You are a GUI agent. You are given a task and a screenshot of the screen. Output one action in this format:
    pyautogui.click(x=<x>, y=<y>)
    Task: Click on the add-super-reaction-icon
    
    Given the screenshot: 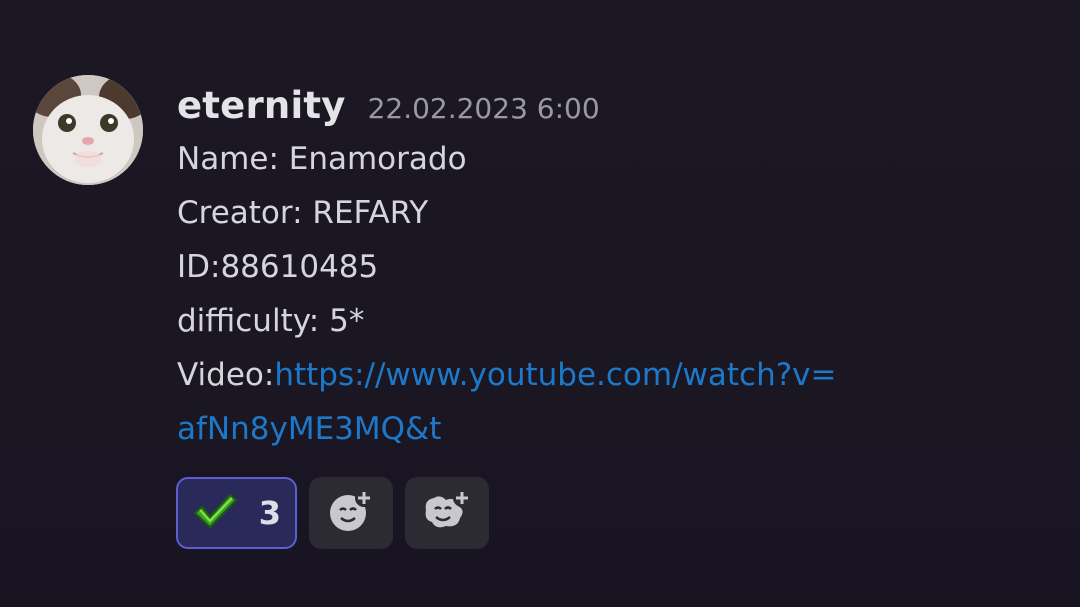 What is the action you would take?
    pyautogui.click(x=447, y=513)
    